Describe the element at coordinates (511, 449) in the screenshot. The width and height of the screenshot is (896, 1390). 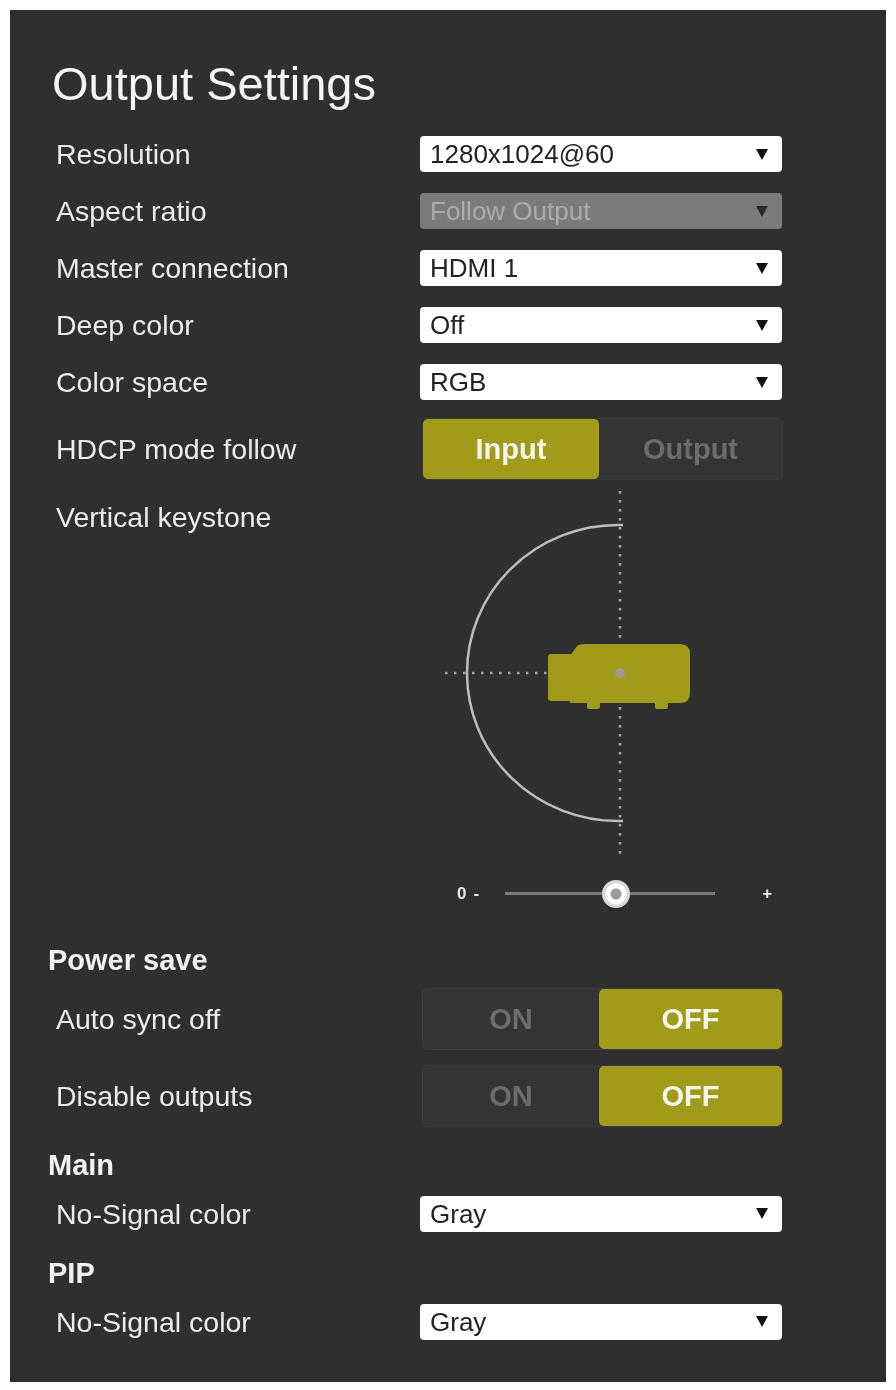
I see `segment-button: Input` at that location.